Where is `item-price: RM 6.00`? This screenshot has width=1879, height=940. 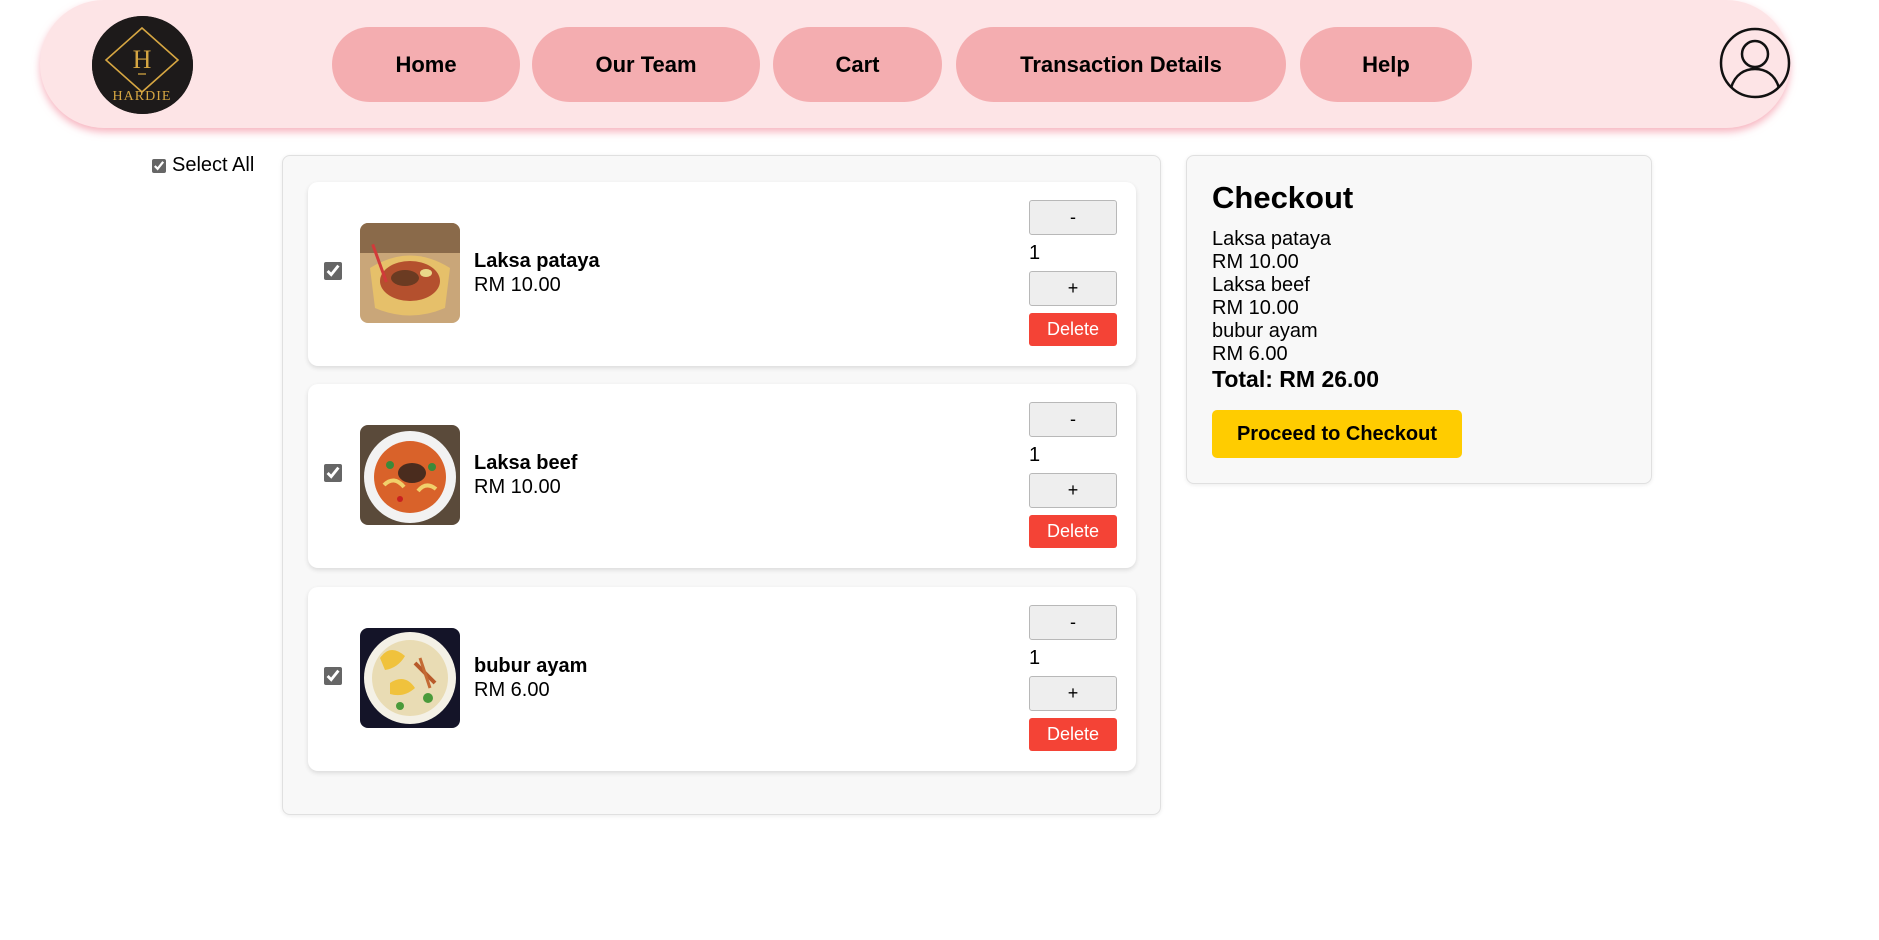 item-price: RM 6.00 is located at coordinates (512, 690).